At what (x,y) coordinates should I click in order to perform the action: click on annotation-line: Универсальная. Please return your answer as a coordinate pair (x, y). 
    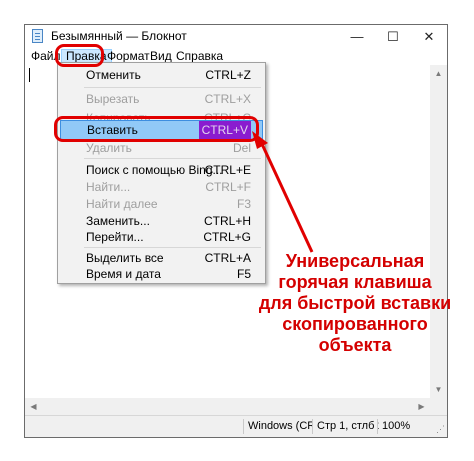
    Looking at the image, I should click on (355, 261).